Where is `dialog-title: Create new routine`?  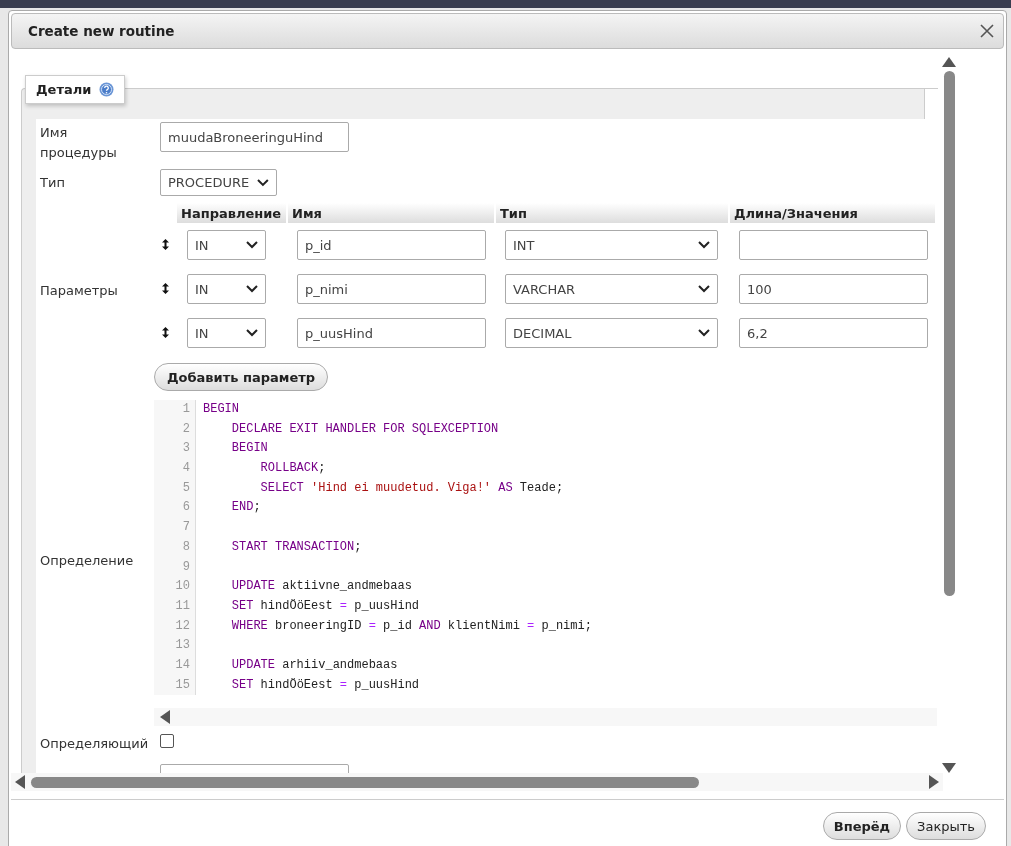 dialog-title: Create new routine is located at coordinates (101, 31).